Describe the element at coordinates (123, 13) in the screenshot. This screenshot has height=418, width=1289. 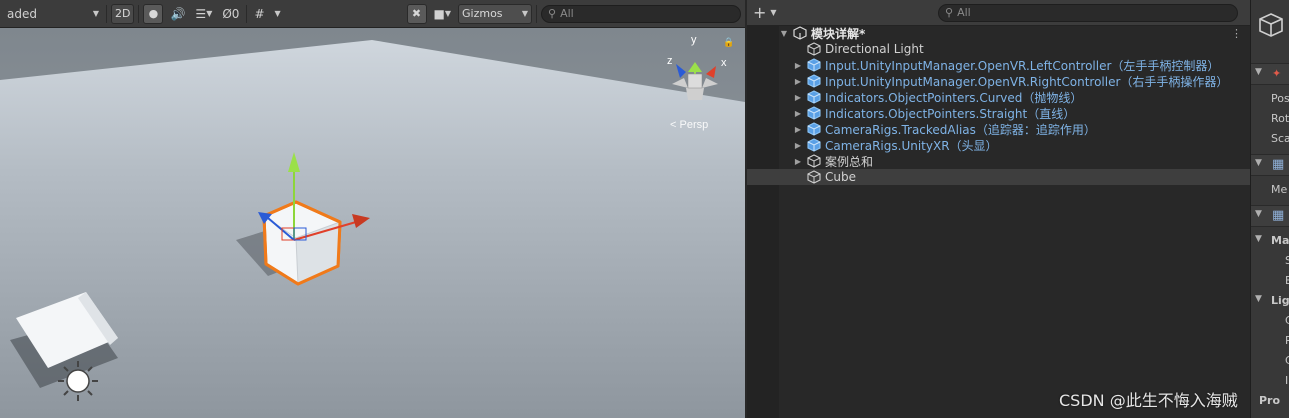
I see `2d-toggle-button: 2D` at that location.